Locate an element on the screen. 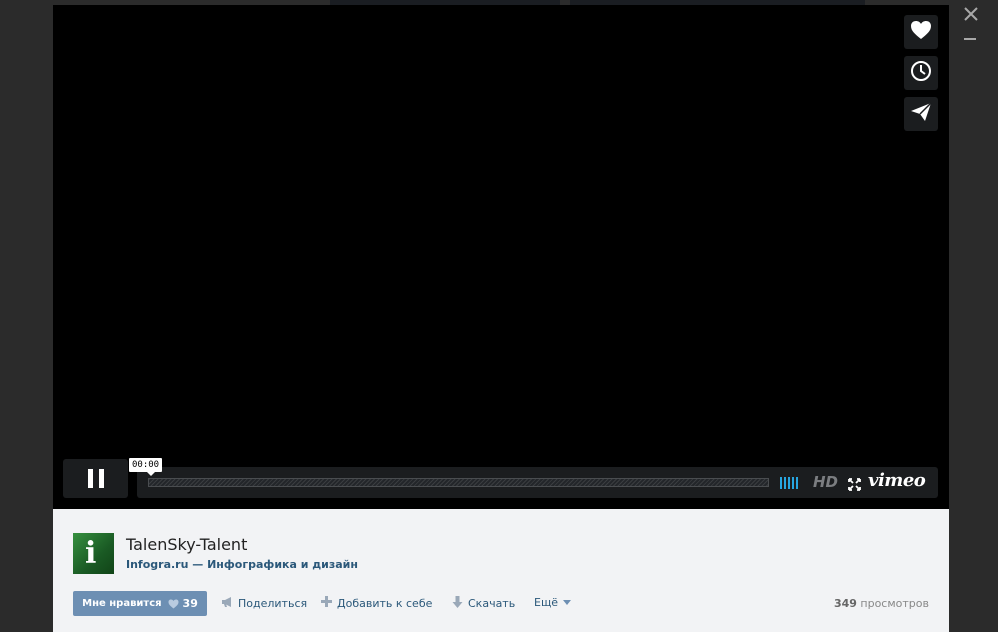  view-counter: 349 просмотров is located at coordinates (881, 603).